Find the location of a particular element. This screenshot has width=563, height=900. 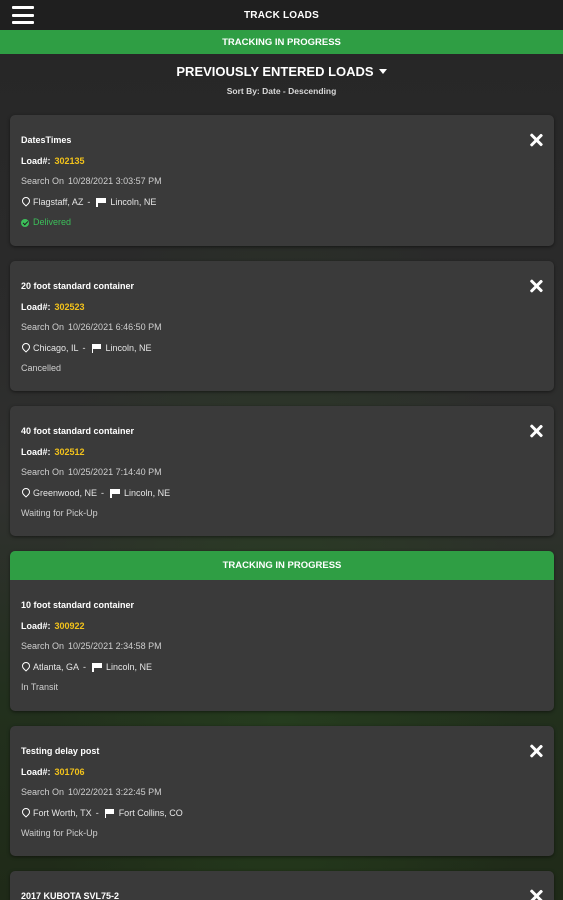

load-number-row: Load#: 302512 is located at coordinates (282, 452).